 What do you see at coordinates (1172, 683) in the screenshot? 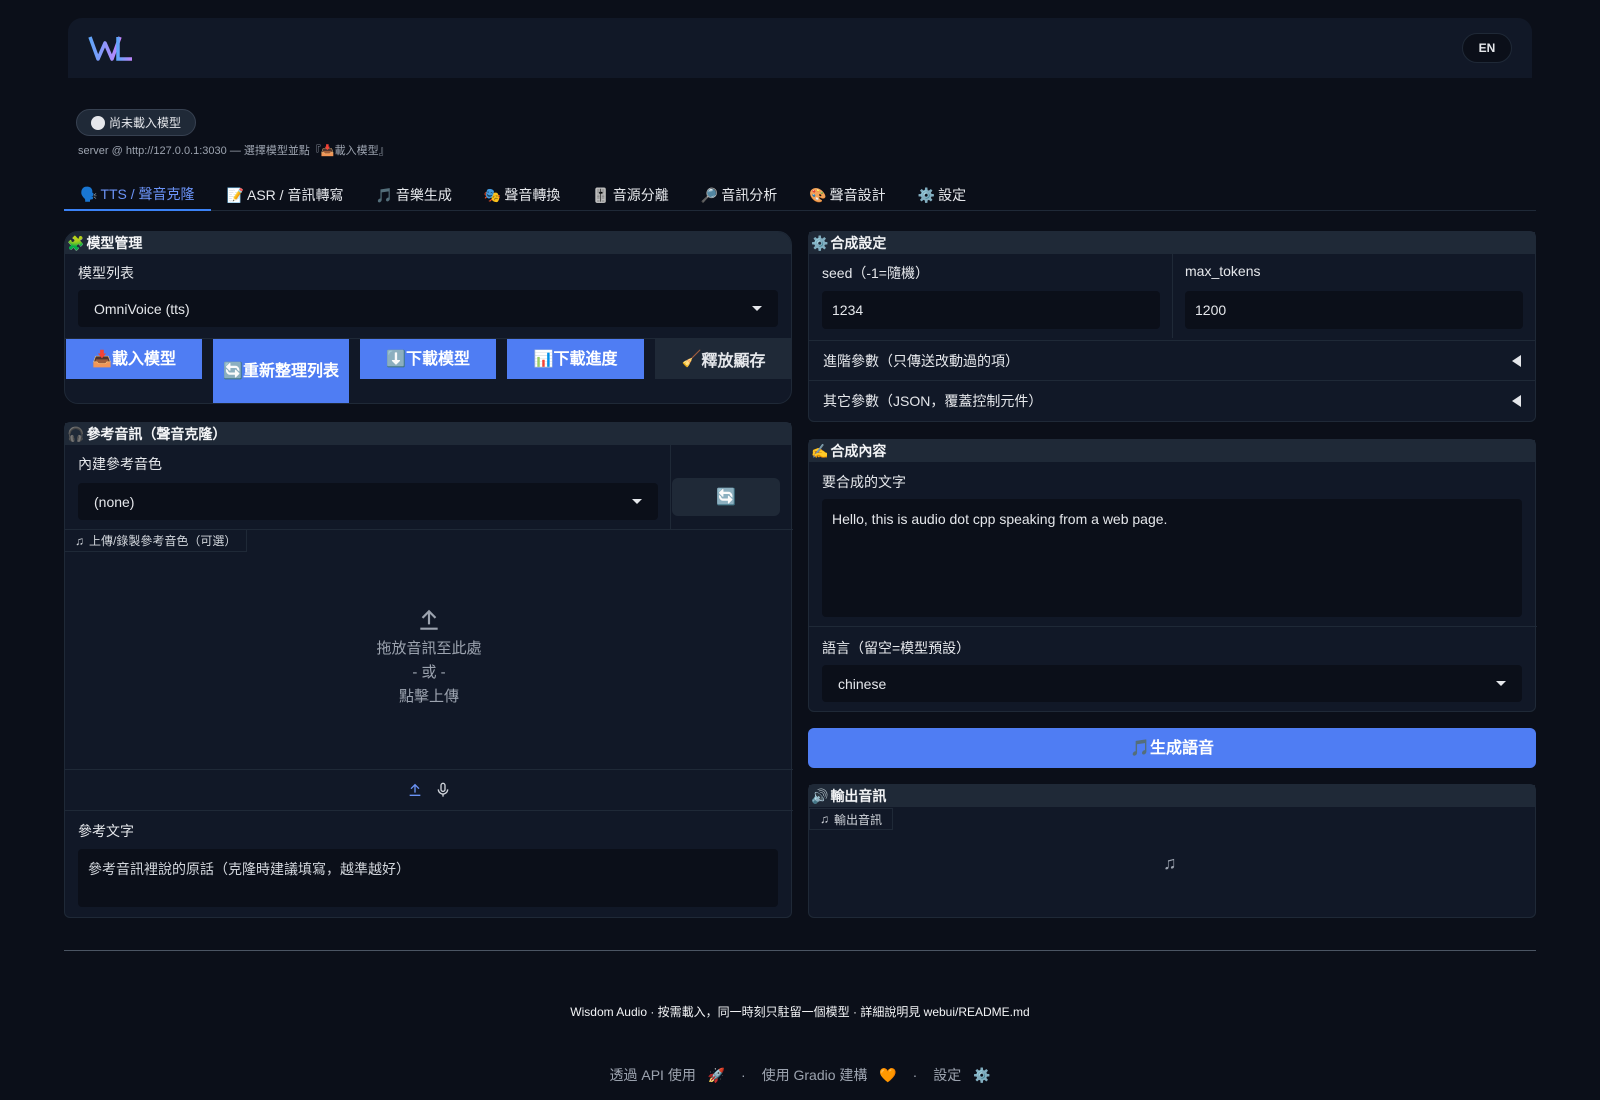
I see `language-select: chinese` at bounding box center [1172, 683].